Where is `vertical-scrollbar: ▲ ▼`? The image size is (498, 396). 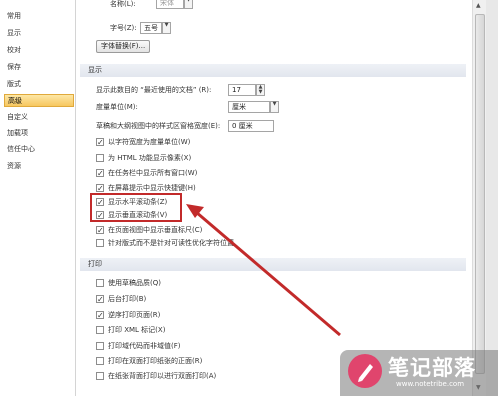
vertical-scrollbar: ▲ ▼ is located at coordinates (479, 198).